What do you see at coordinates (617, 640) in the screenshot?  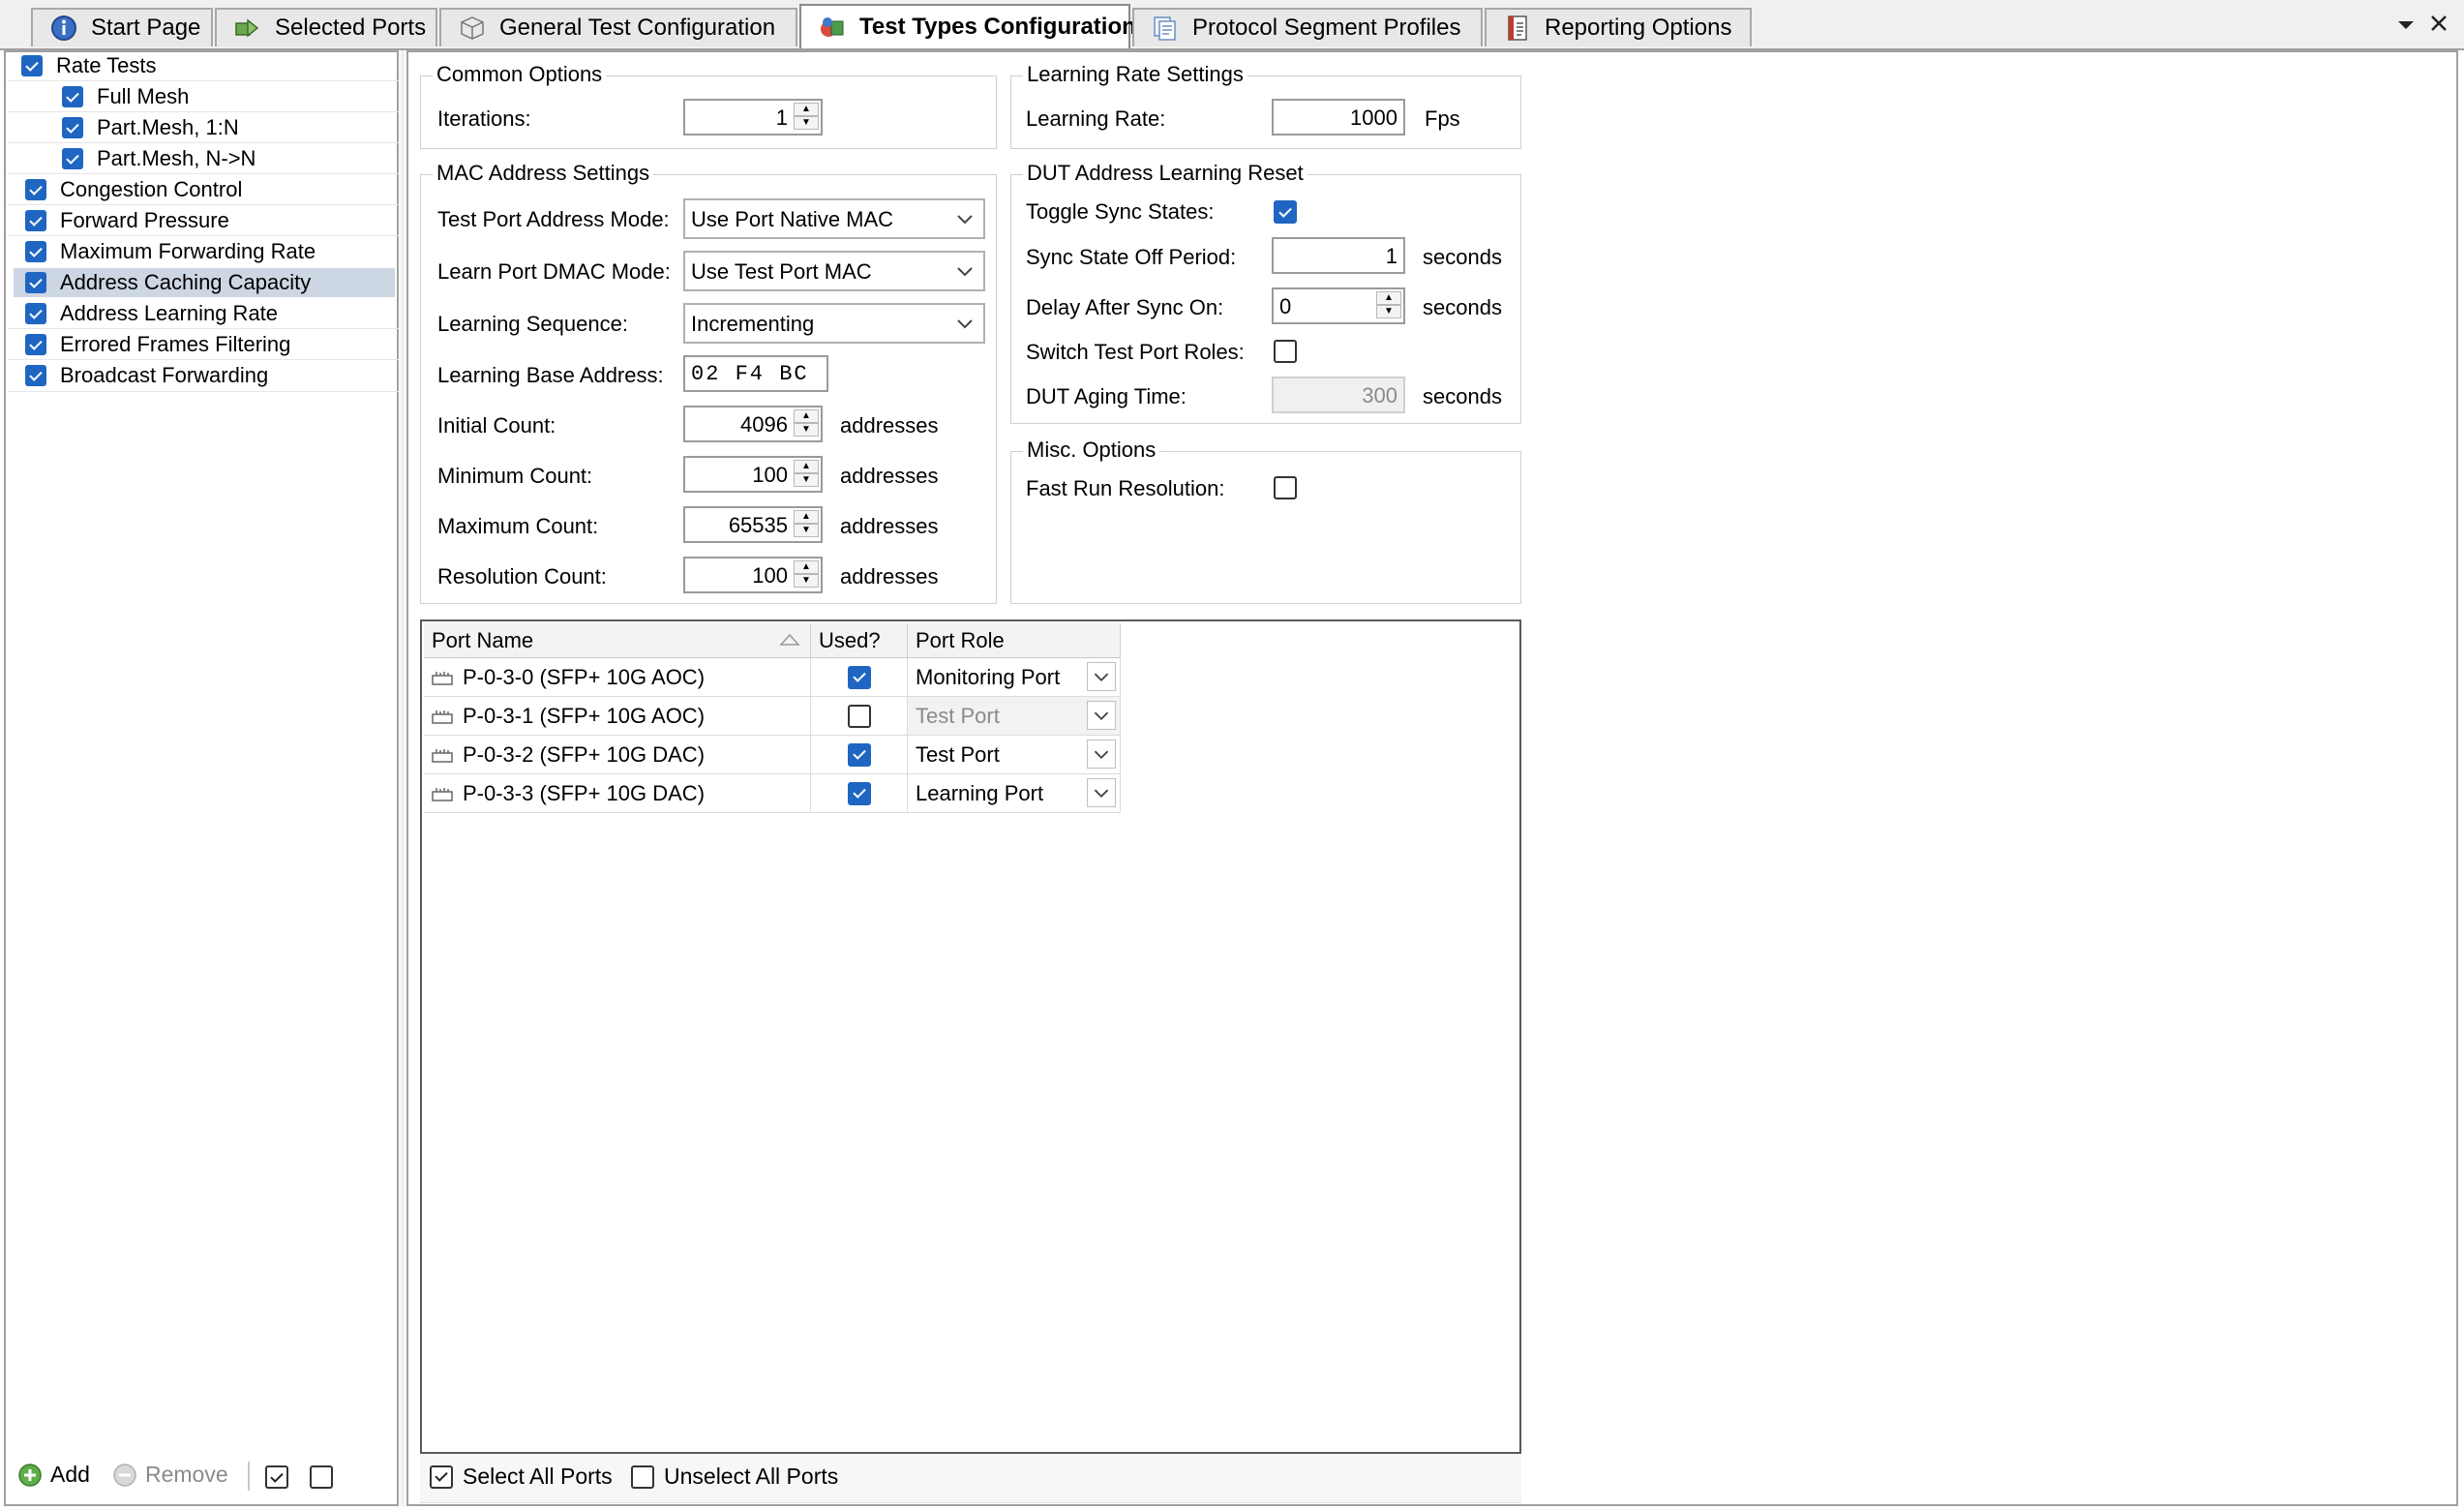 I see `column-header-port-name: Port Name` at bounding box center [617, 640].